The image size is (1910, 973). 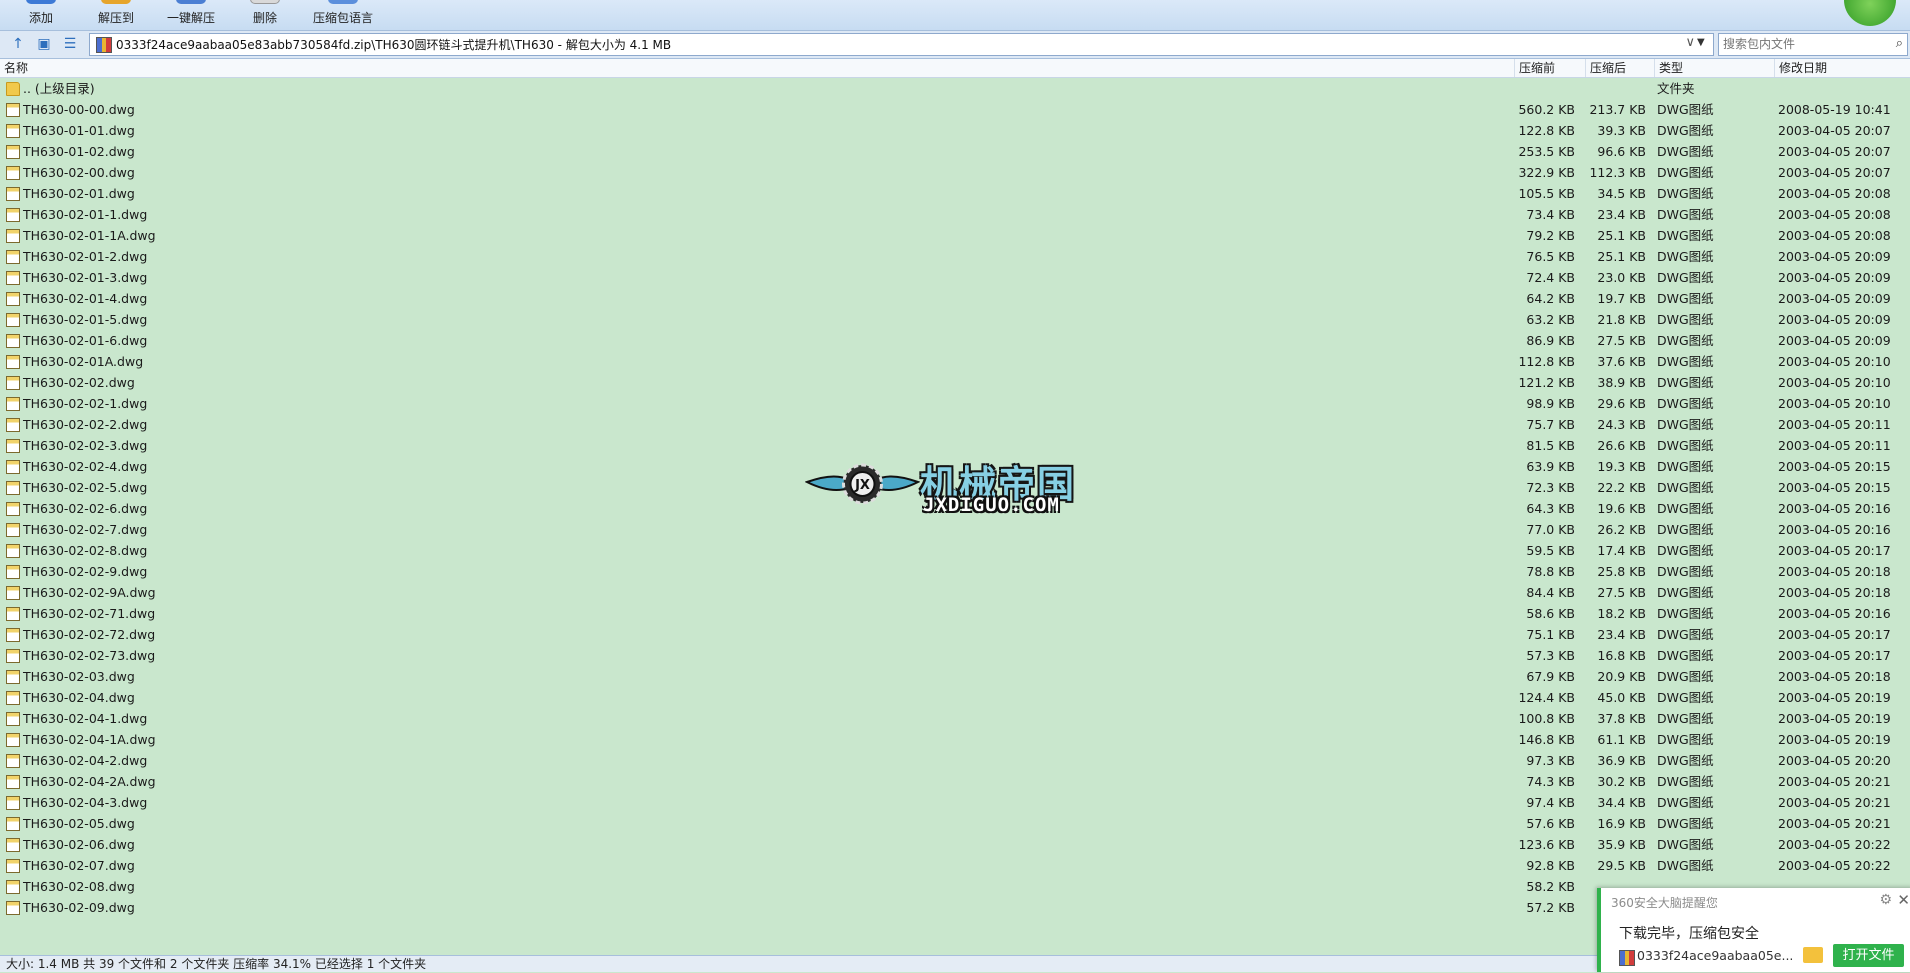 What do you see at coordinates (18, 44) in the screenshot?
I see `up-arrow-icon: ↑` at bounding box center [18, 44].